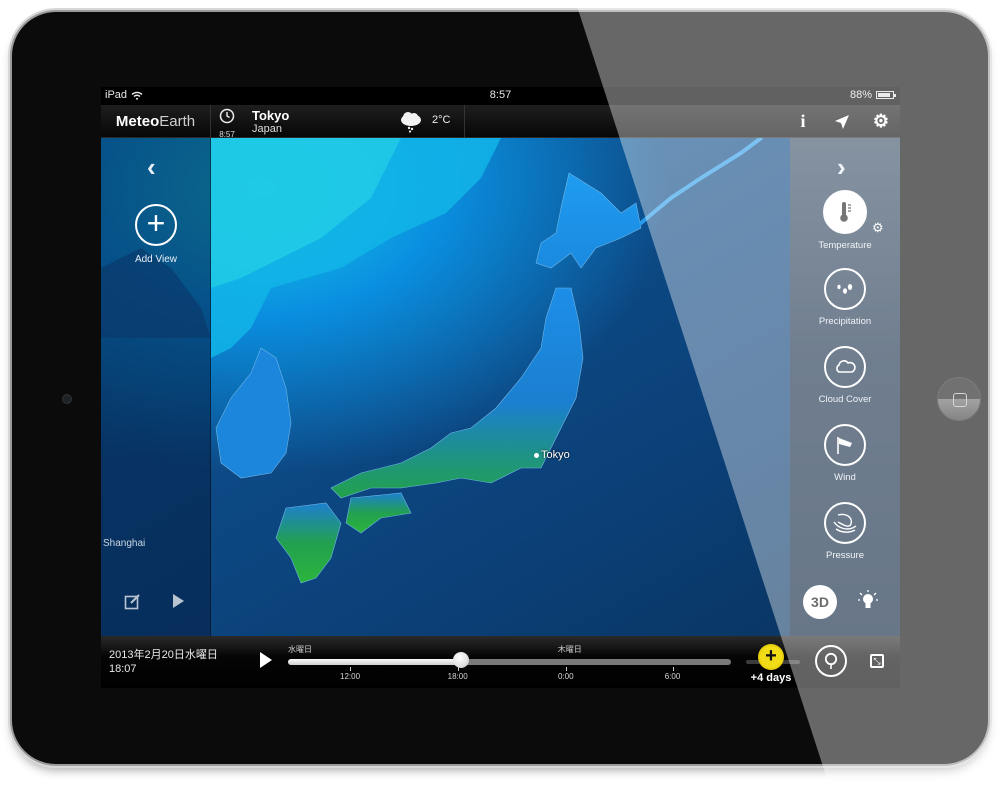 This screenshot has height=788, width=1000. What do you see at coordinates (267, 129) in the screenshot?
I see `country-name: Japan` at bounding box center [267, 129].